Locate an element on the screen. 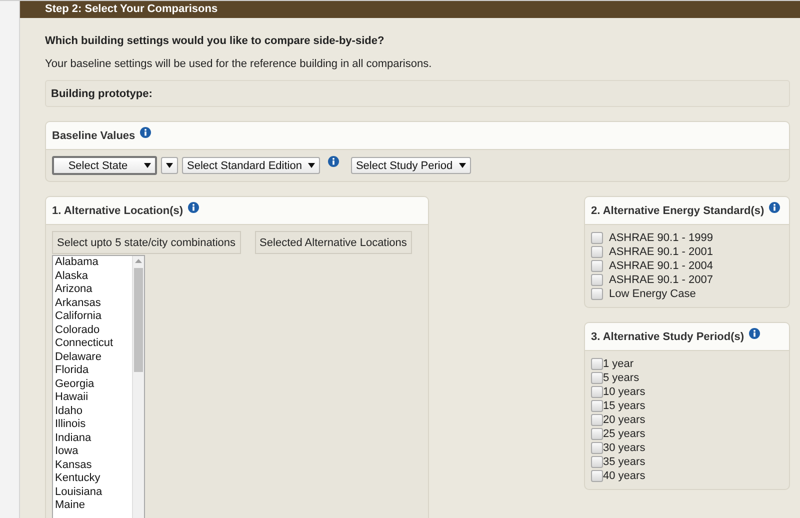 The width and height of the screenshot is (800, 518). list-option: Georgia is located at coordinates (93, 384).